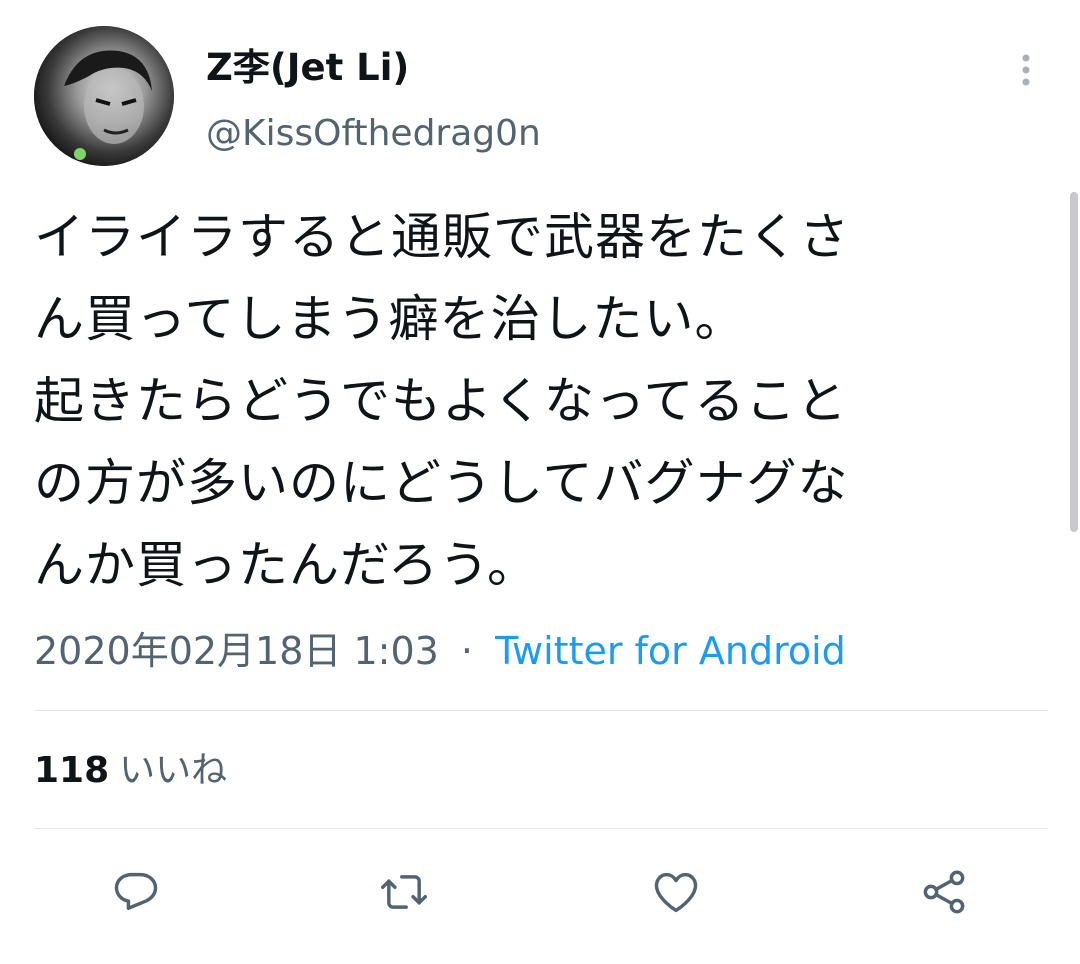 The width and height of the screenshot is (1080, 964). Describe the element at coordinates (72, 770) in the screenshot. I see `likes-count: 118` at that location.